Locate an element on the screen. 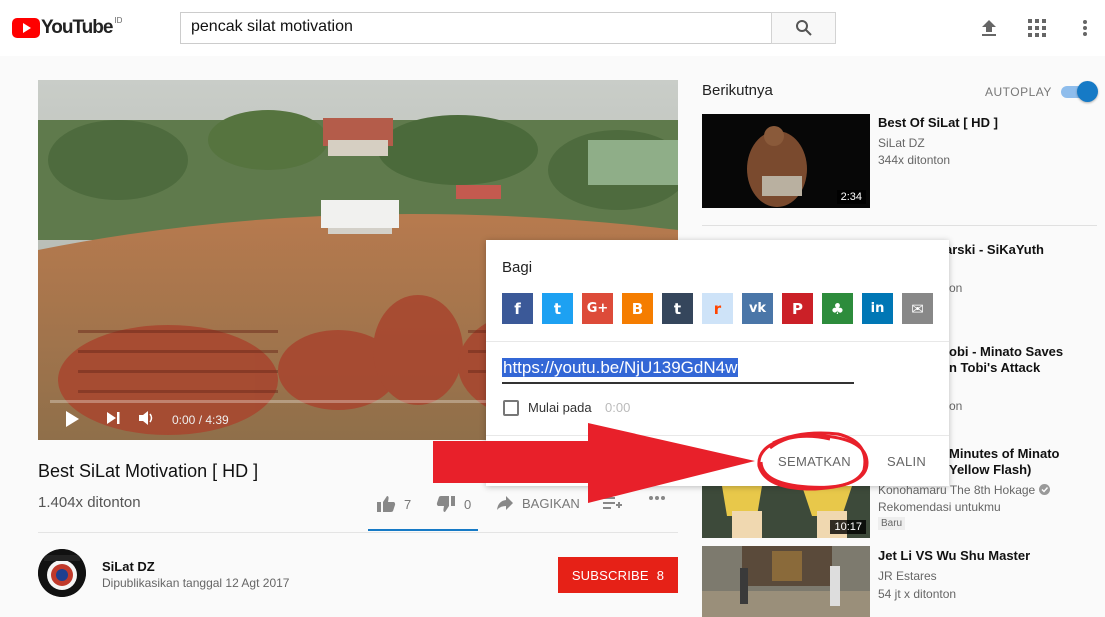  thumbnail-image is located at coordinates (786, 581).